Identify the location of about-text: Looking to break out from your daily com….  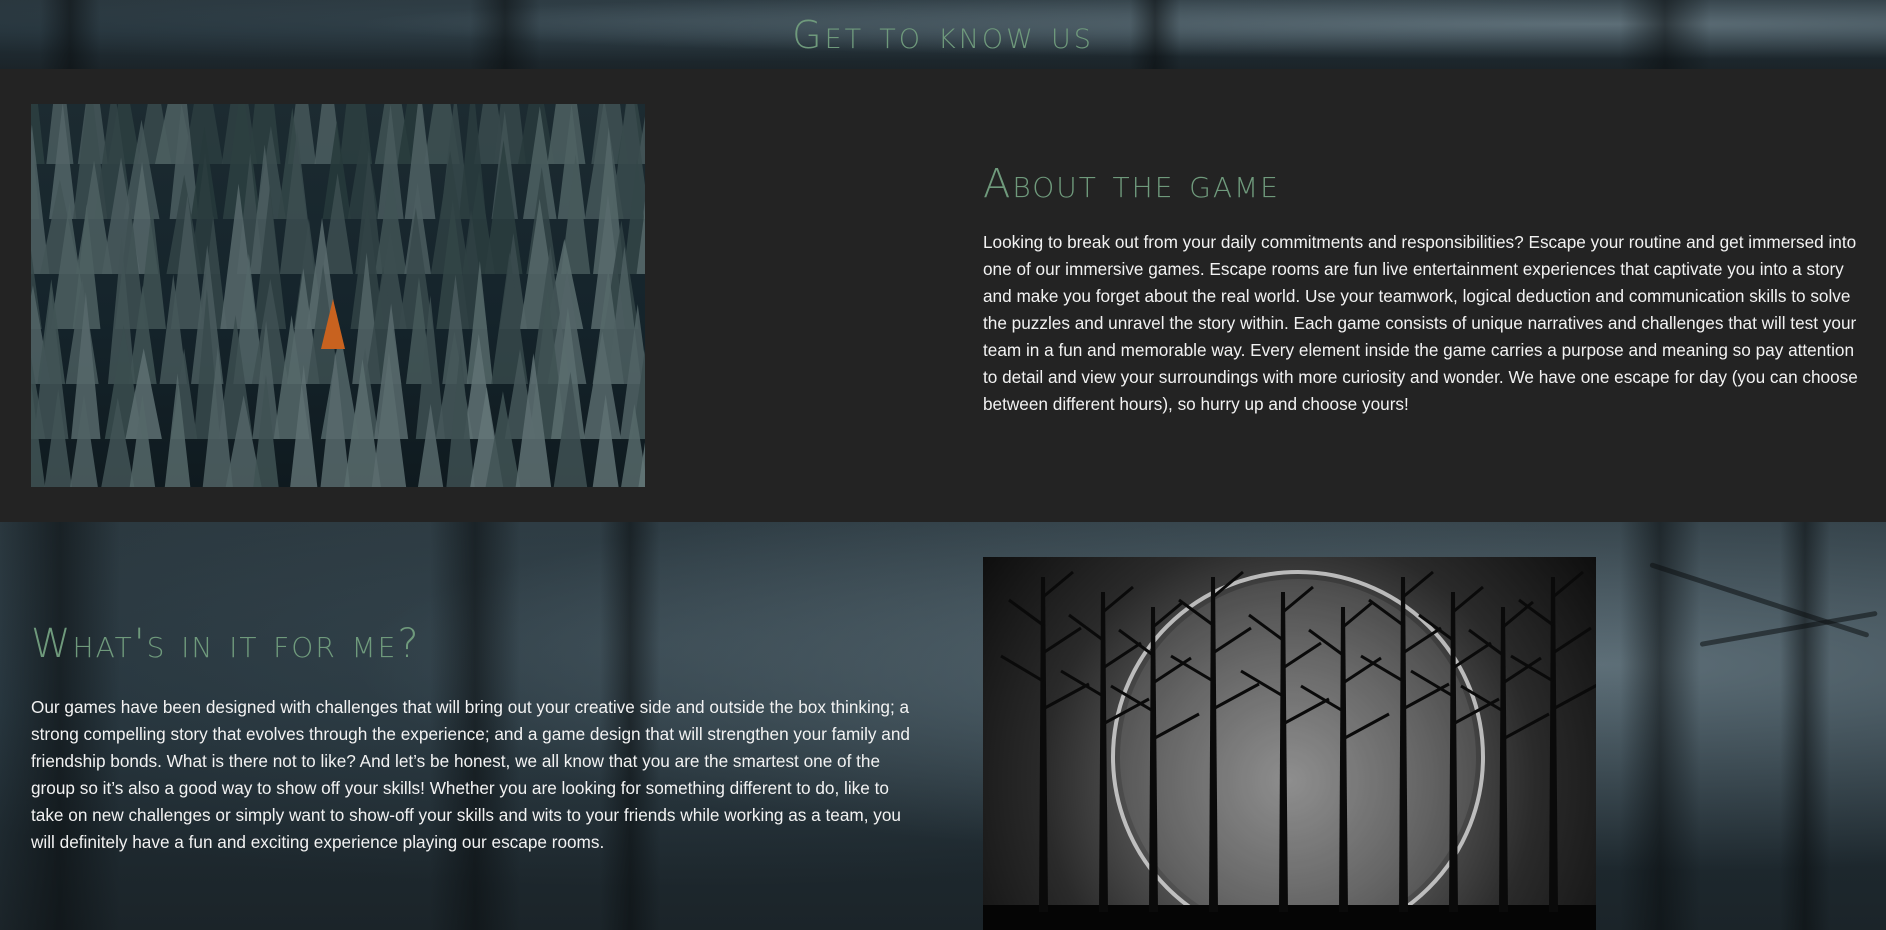
(1420, 323).